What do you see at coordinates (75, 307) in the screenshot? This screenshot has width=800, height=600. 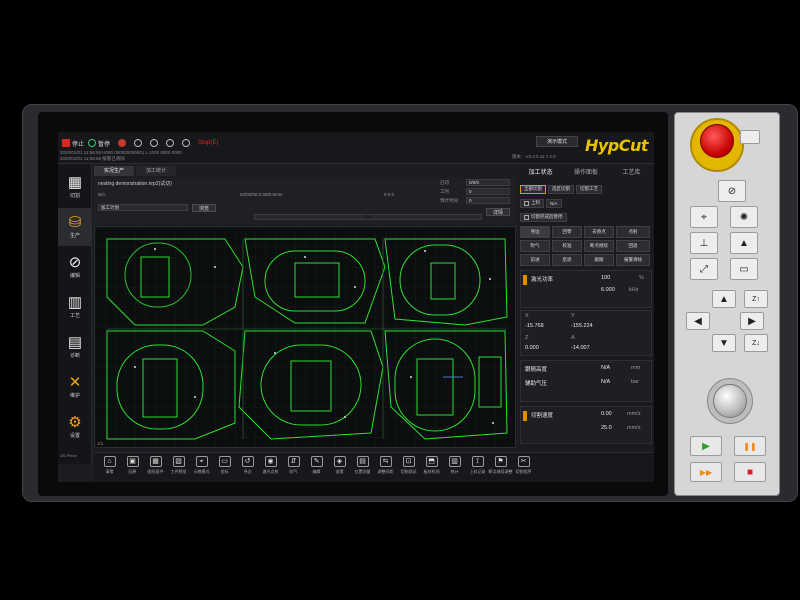 I see `sidebar-item-process: ▥ 工艺` at bounding box center [75, 307].